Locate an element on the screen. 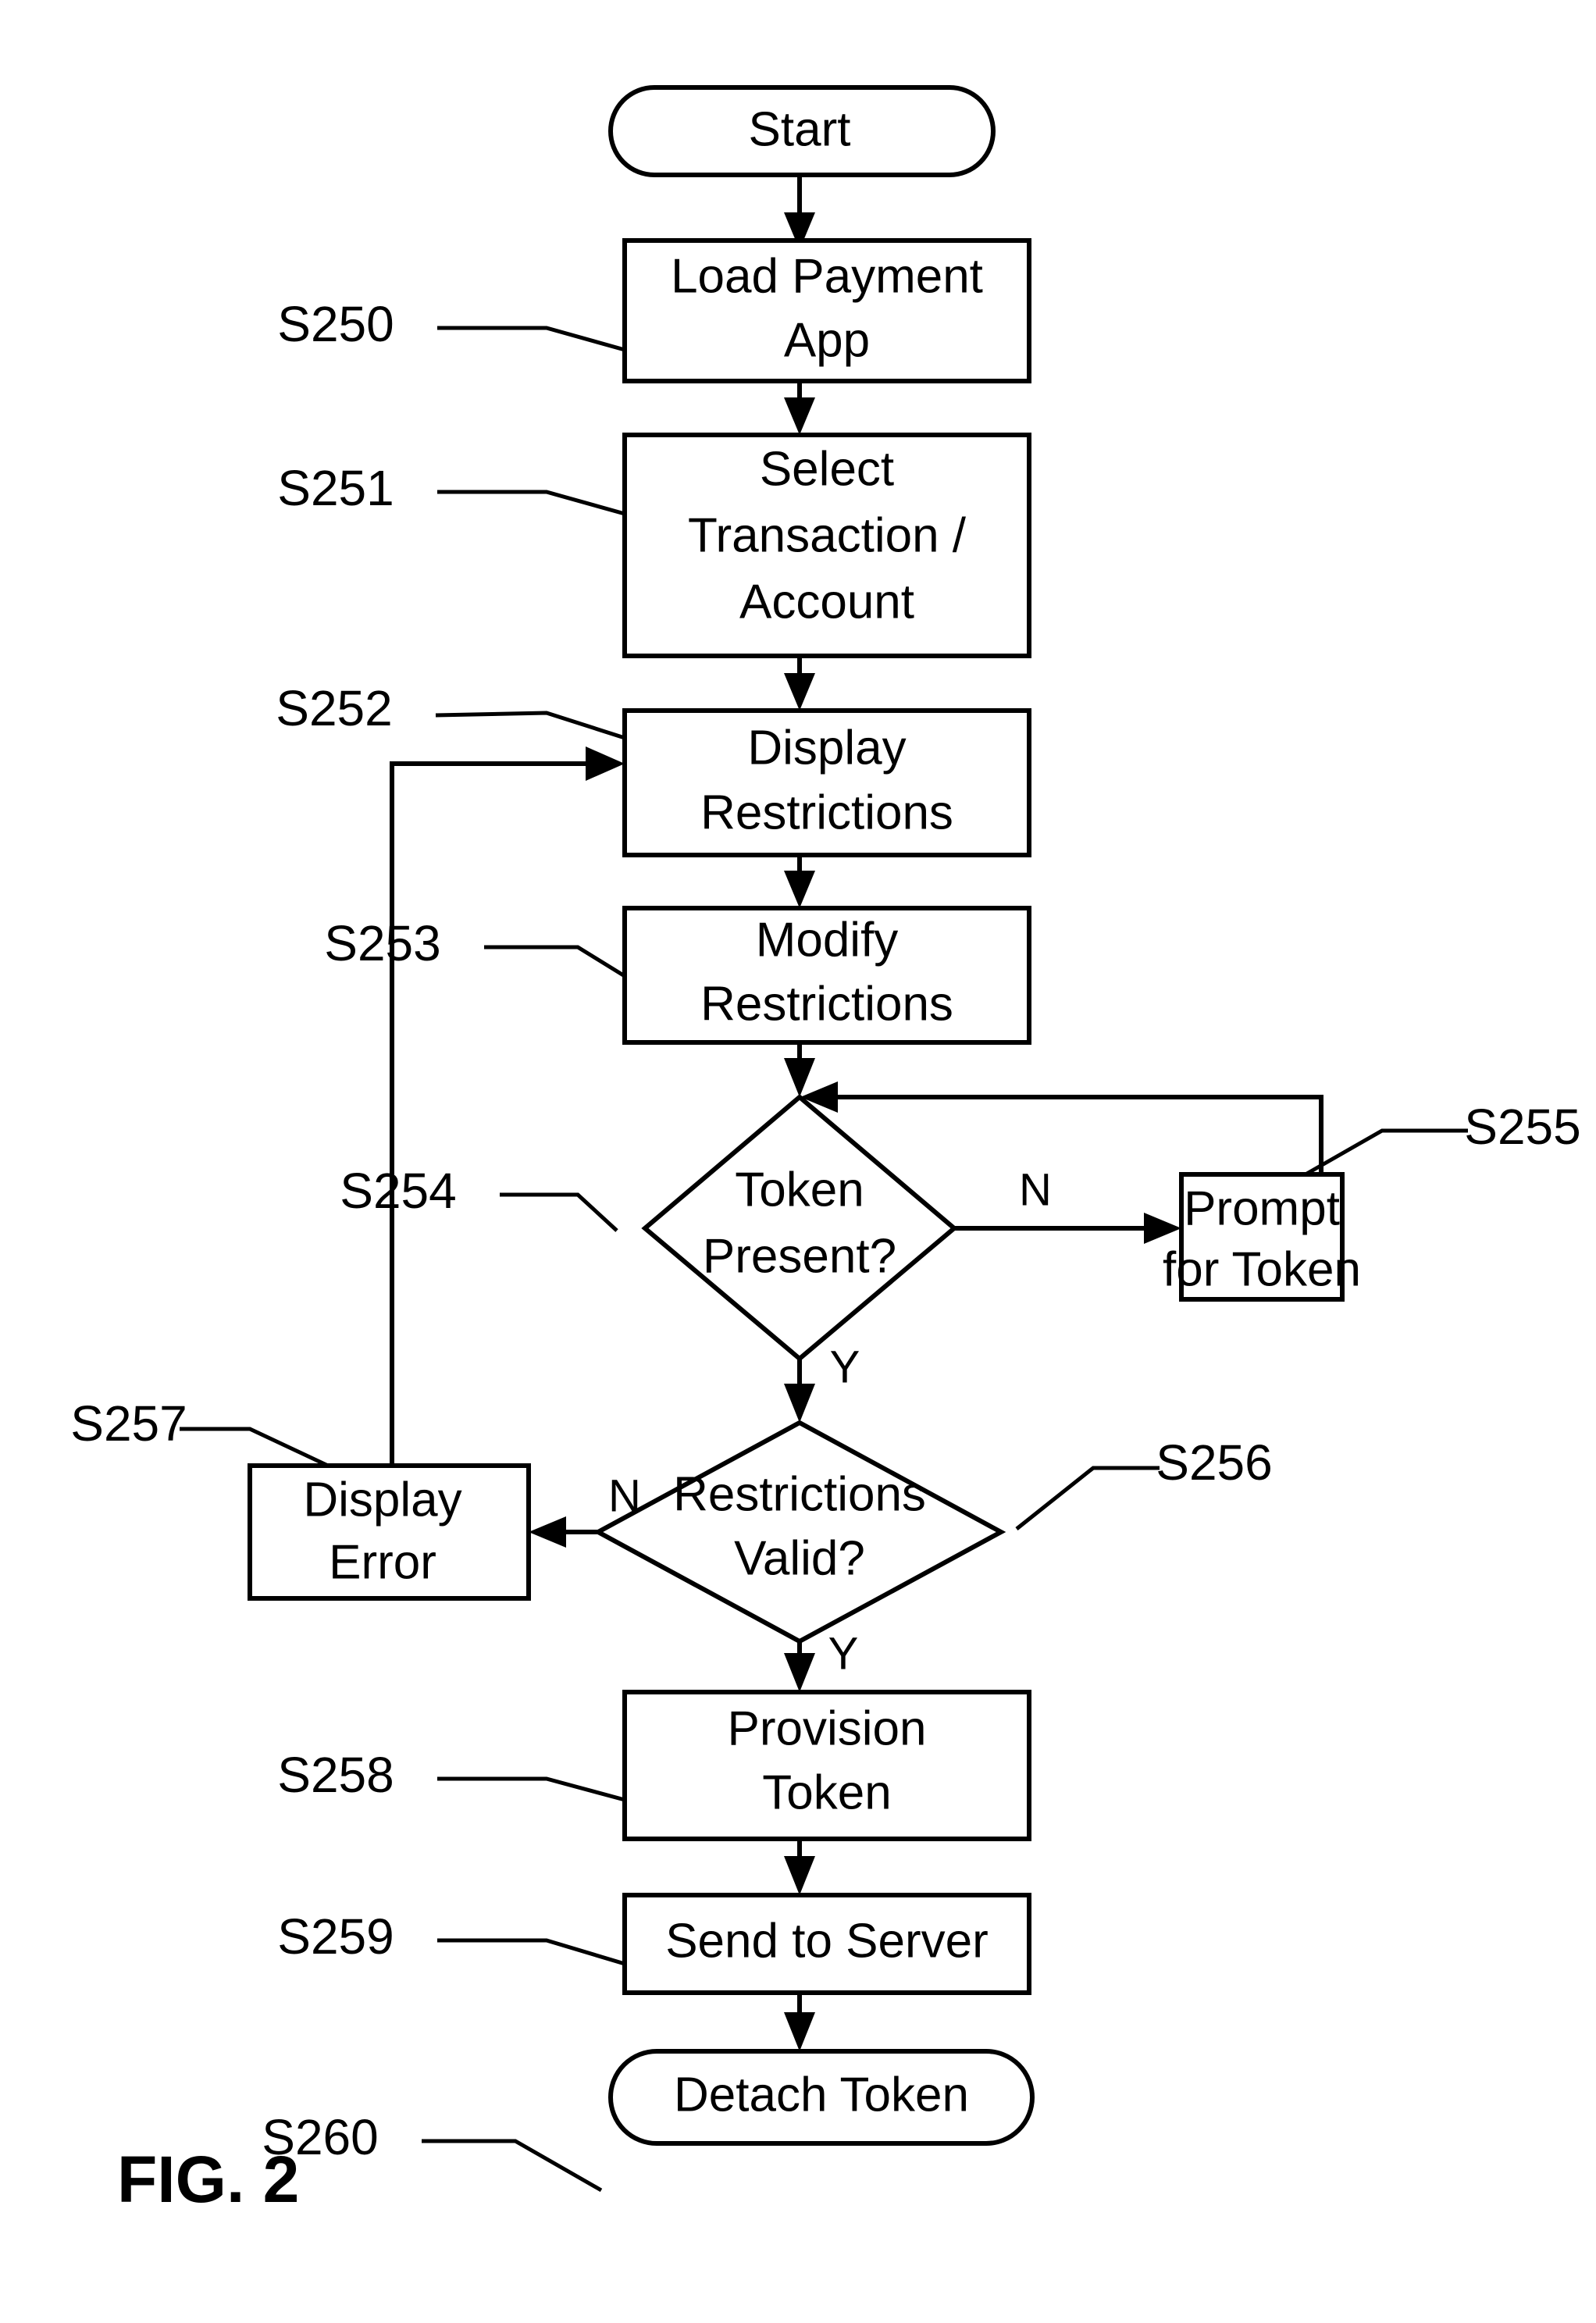 This screenshot has width=1596, height=2323. node-s251-line1: Select is located at coordinates (827, 469).